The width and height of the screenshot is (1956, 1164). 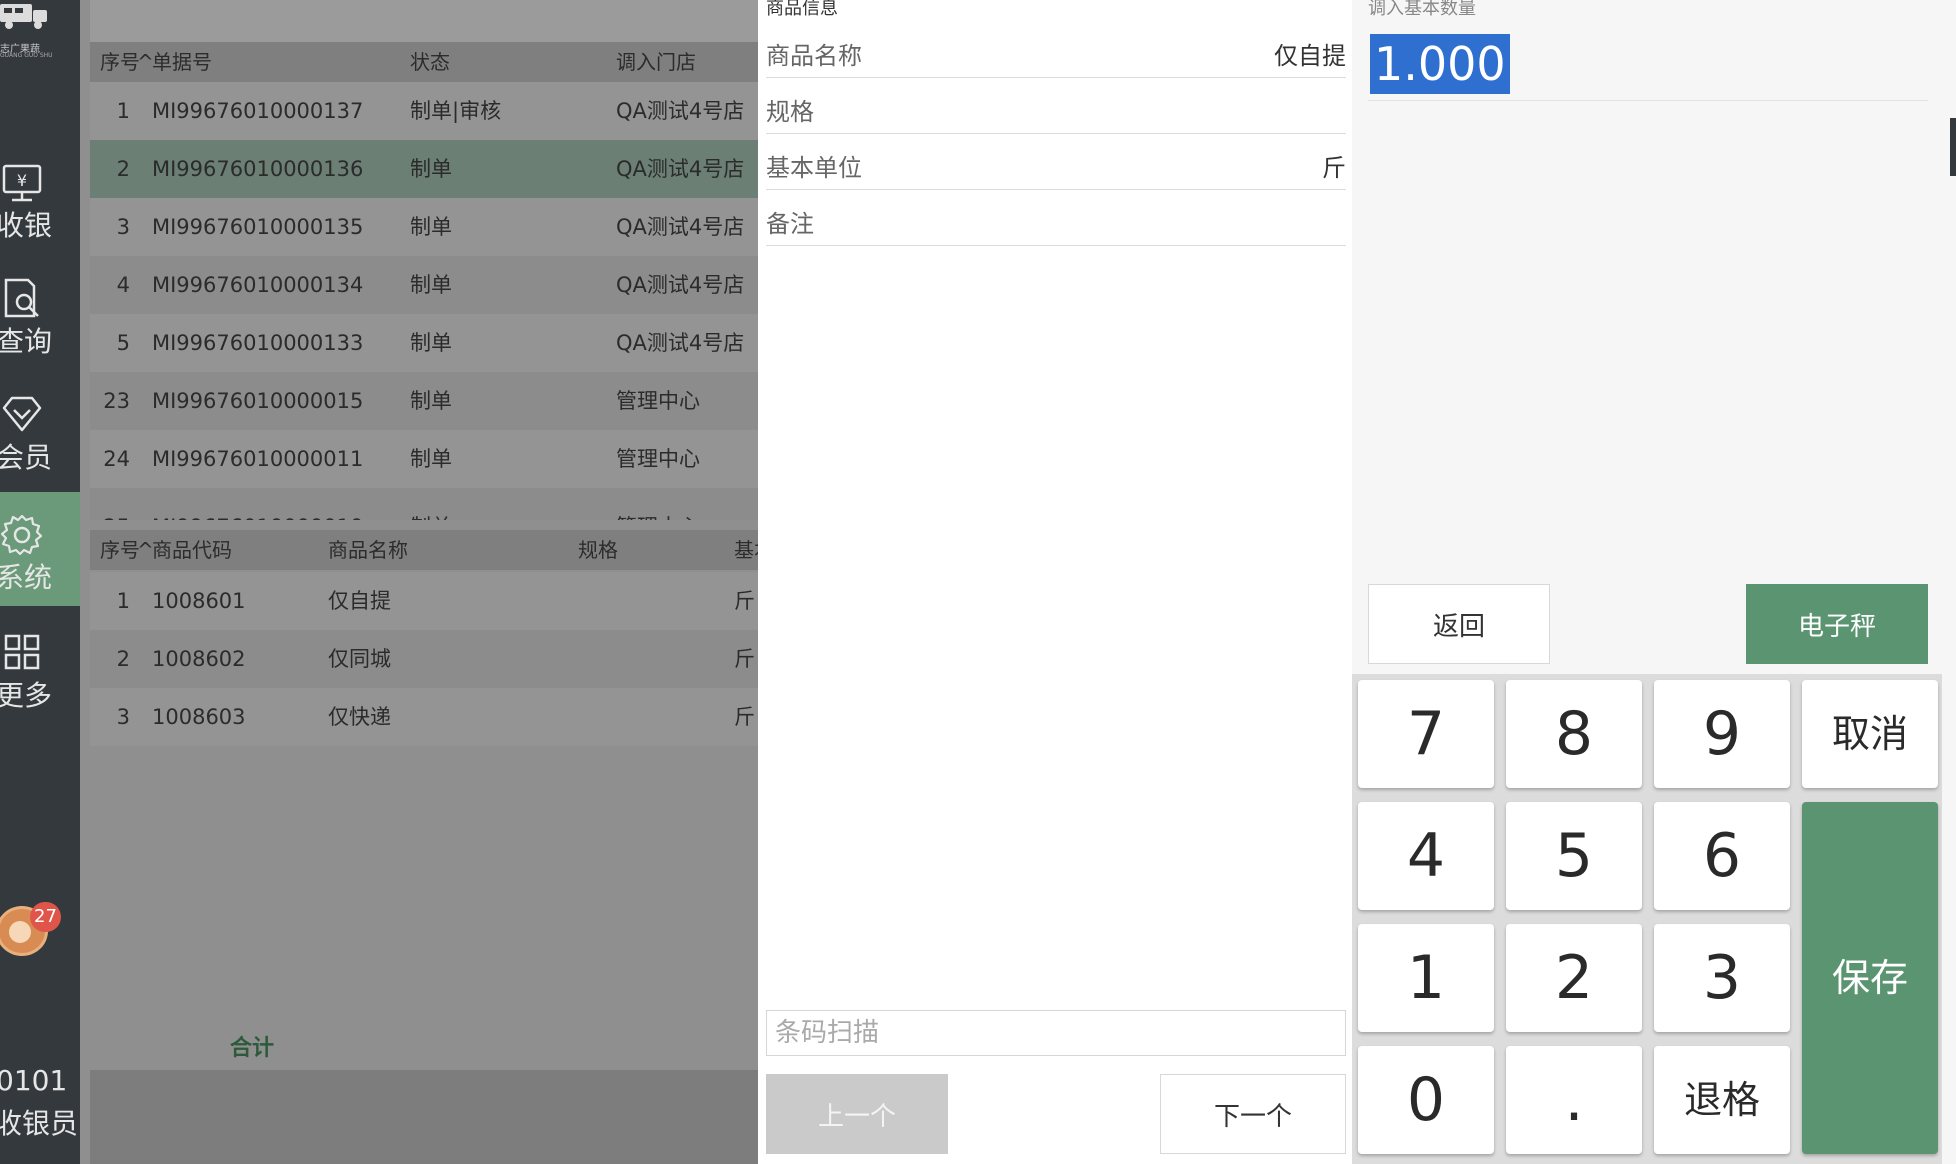 I want to click on key-8: 8, so click(x=1574, y=734).